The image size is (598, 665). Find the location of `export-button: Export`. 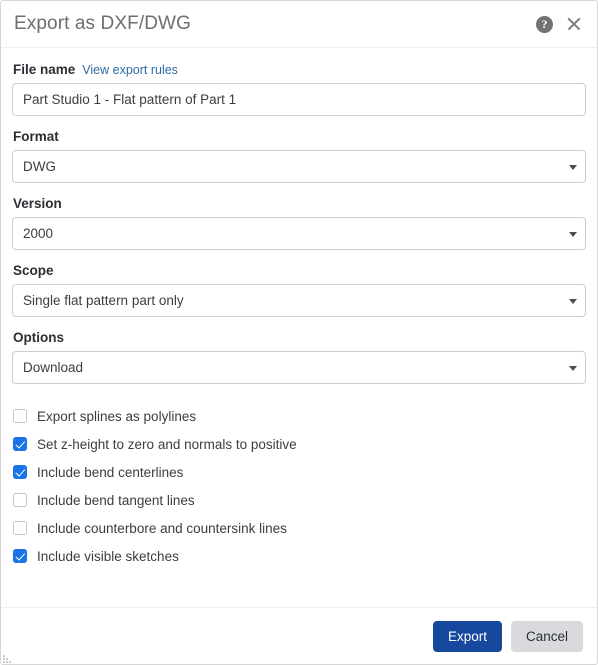

export-button: Export is located at coordinates (467, 636).